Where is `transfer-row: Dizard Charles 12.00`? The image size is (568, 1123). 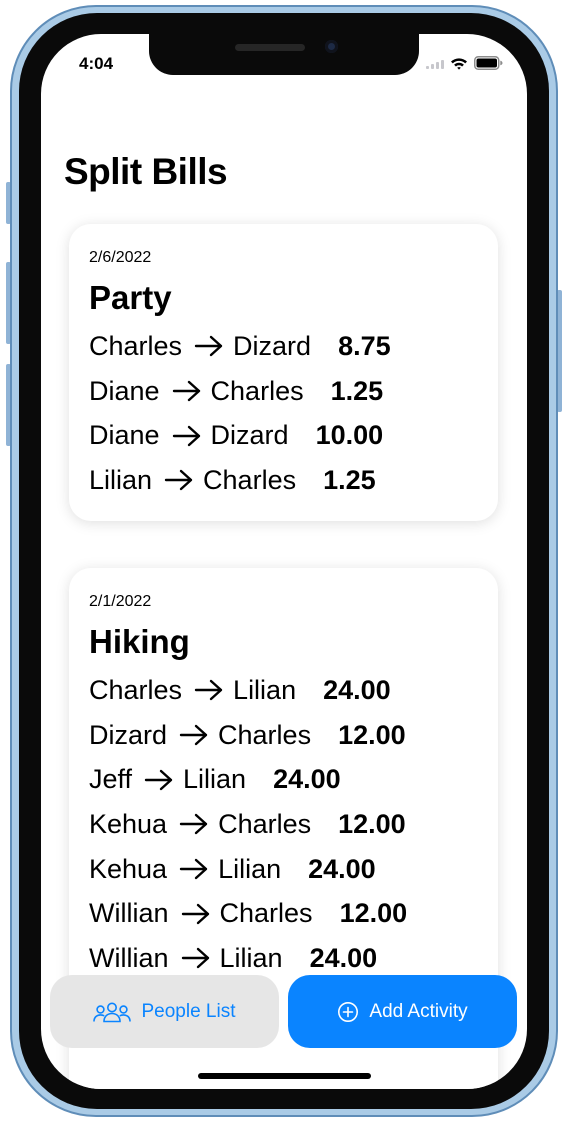 transfer-row: Dizard Charles 12.00 is located at coordinates (283, 735).